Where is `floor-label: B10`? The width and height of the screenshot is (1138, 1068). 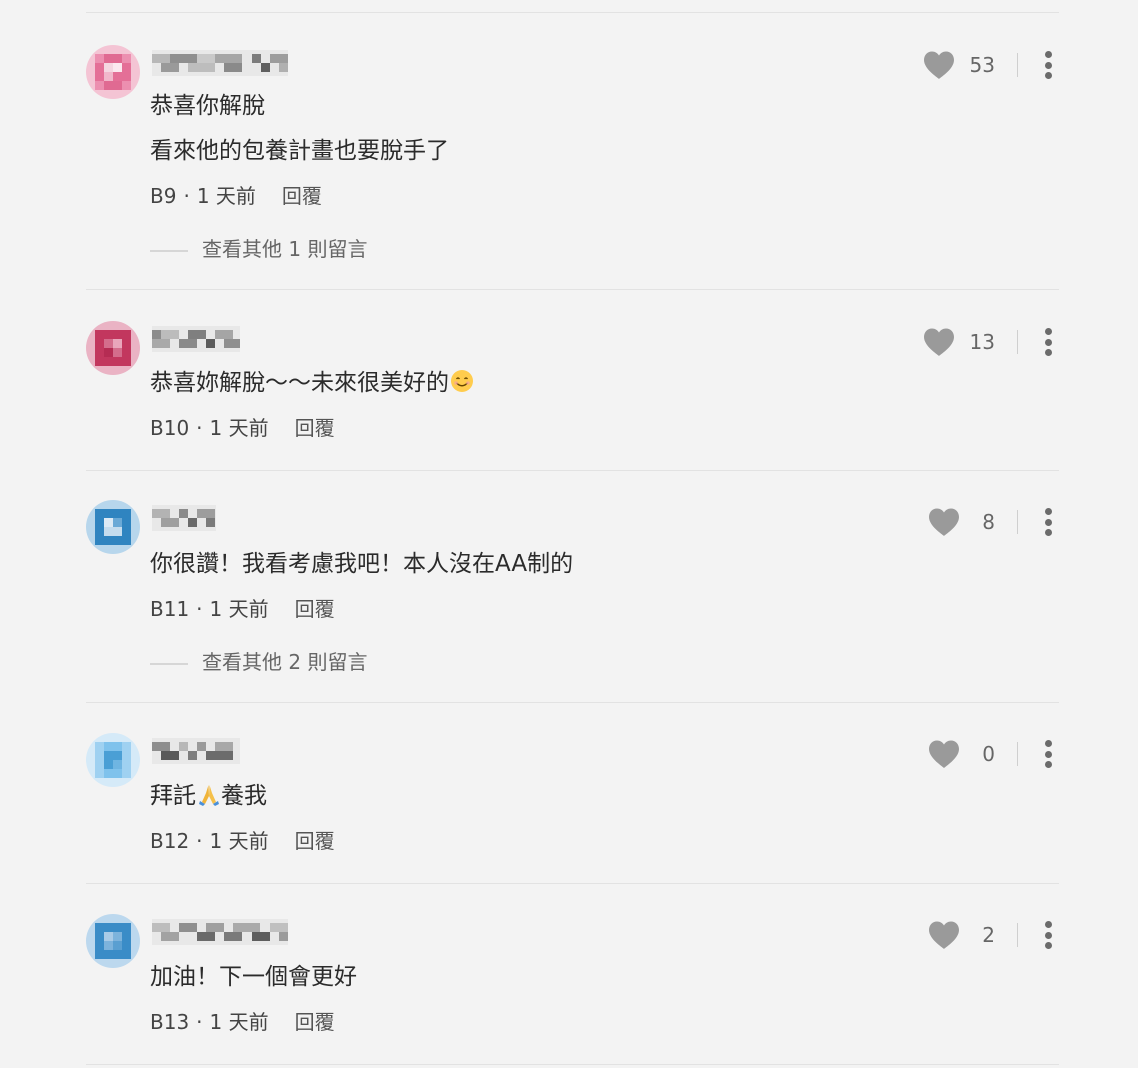
floor-label: B10 is located at coordinates (170, 428).